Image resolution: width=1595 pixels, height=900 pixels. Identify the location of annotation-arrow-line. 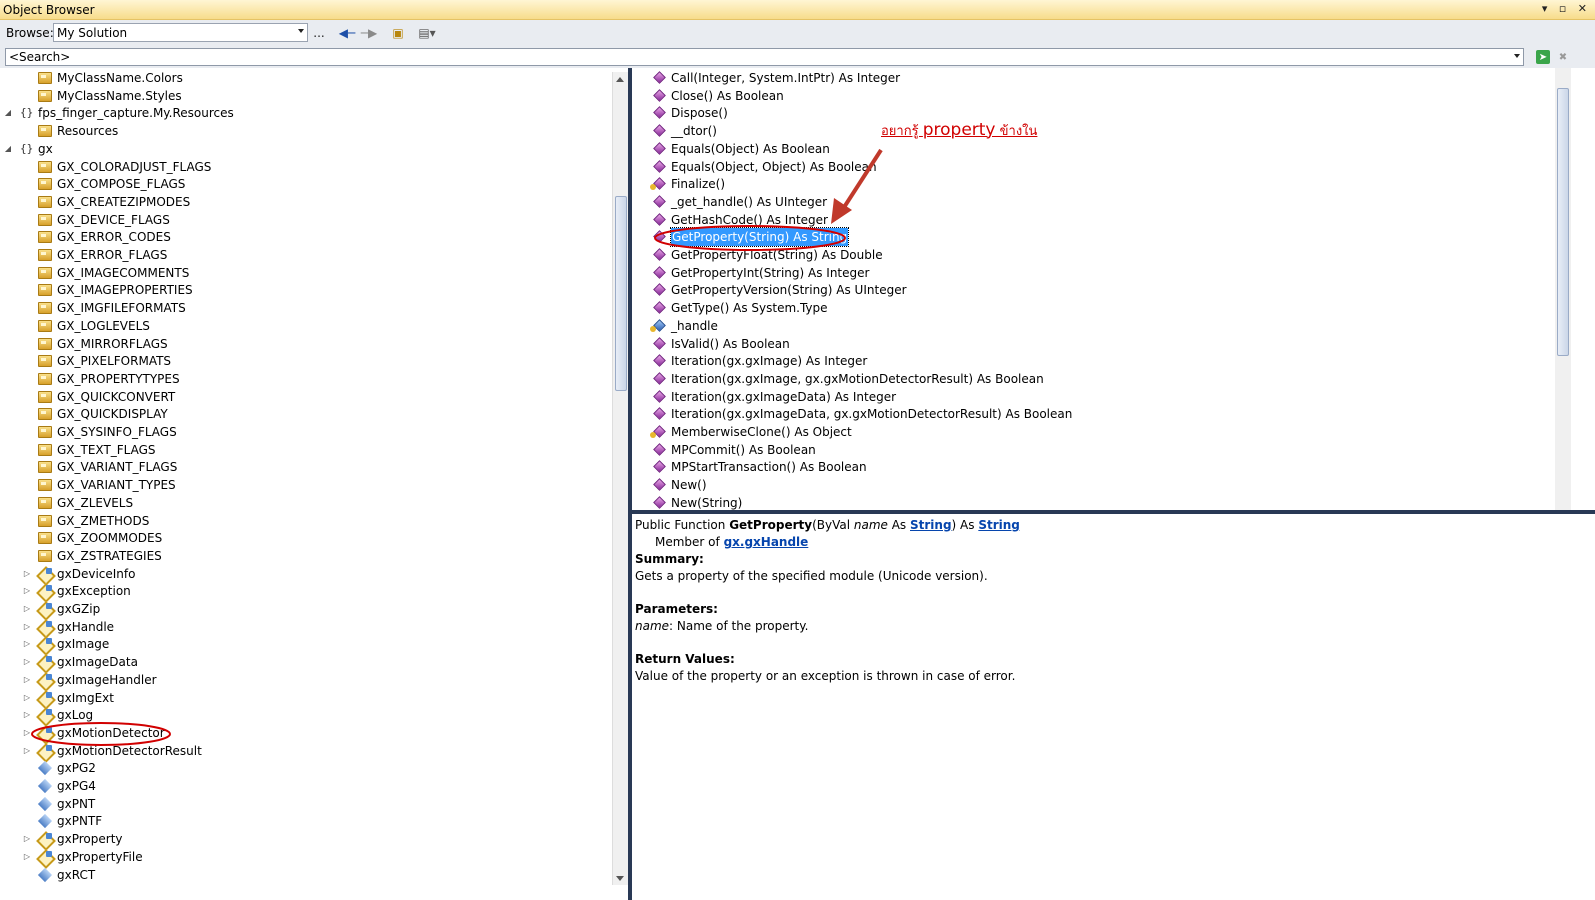
(861, 181).